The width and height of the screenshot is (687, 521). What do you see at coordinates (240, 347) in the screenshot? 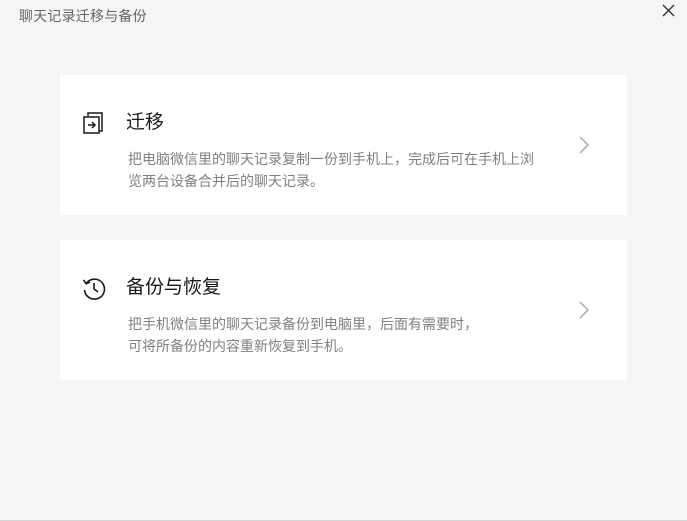
I see `backup-restore-description-line-2: 可将所备份的内容重新恢复到手机。` at bounding box center [240, 347].